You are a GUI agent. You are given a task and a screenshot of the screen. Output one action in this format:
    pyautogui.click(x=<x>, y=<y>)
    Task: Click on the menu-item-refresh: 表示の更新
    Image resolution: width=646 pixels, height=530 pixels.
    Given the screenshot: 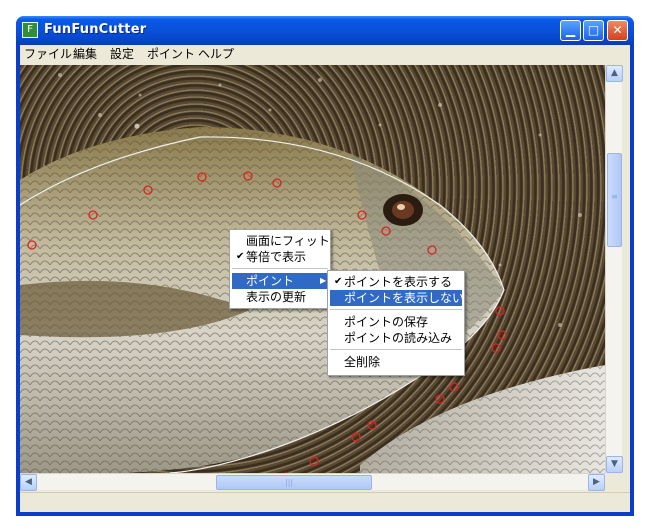 What is the action you would take?
    pyautogui.click(x=280, y=297)
    